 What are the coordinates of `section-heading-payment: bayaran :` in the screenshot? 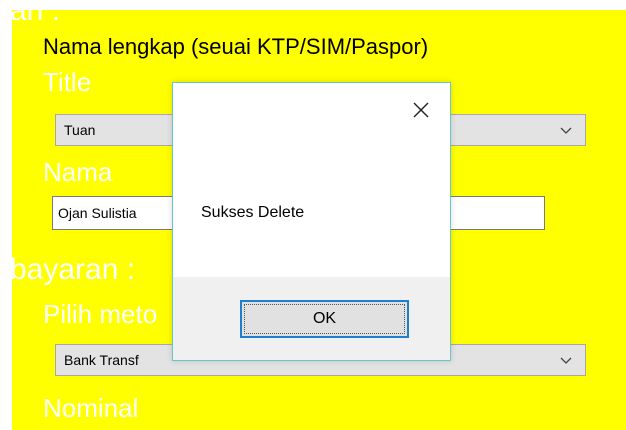 It's located at (74, 269).